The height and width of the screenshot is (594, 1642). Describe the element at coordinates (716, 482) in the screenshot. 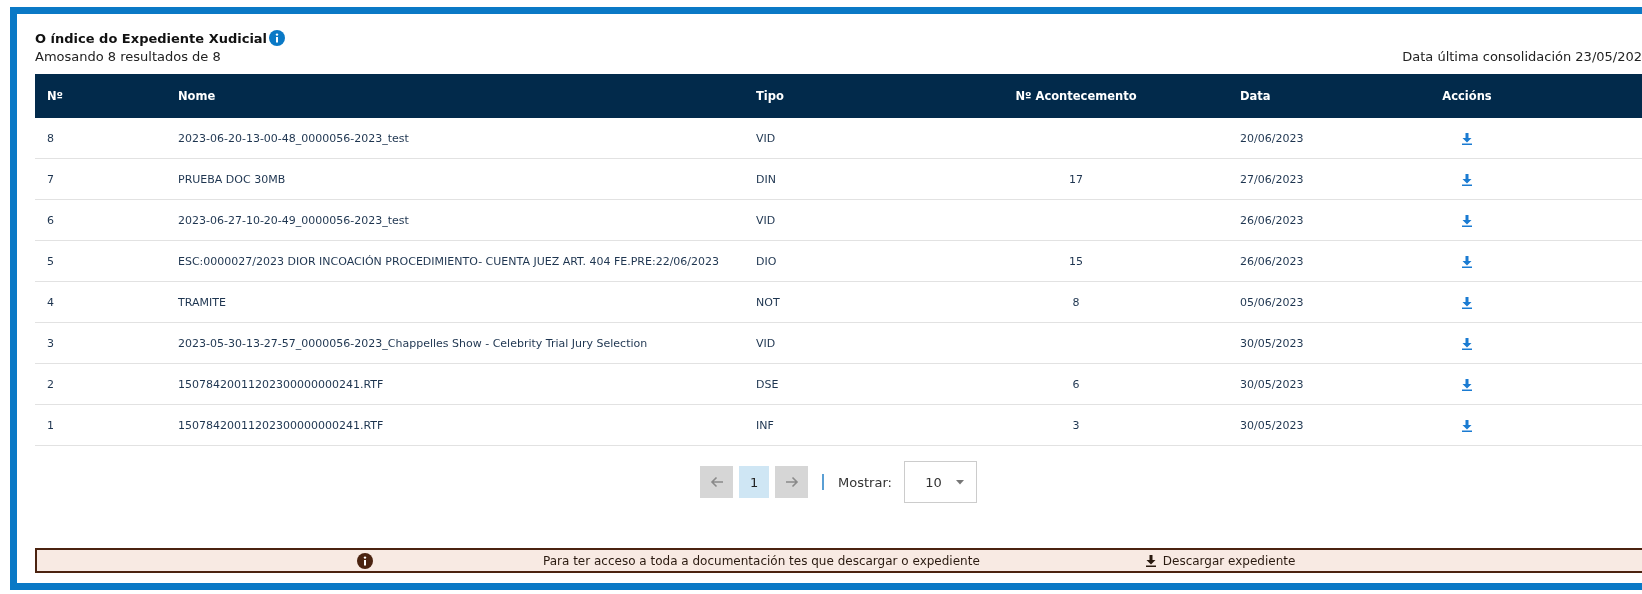

I see `left-arrow-icon` at that location.